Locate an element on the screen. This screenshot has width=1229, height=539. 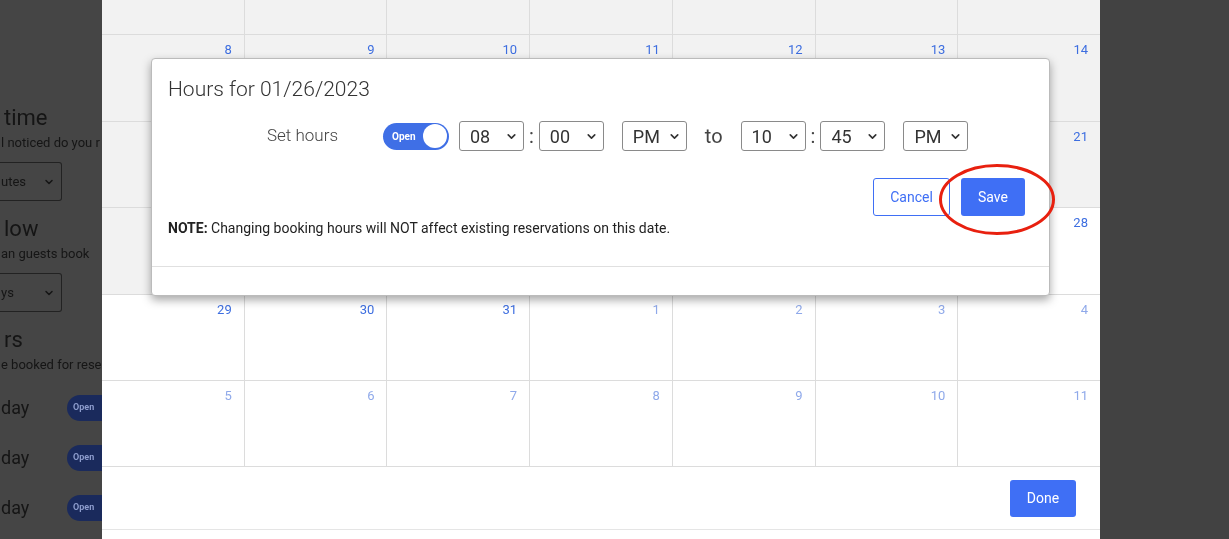
to-label: to is located at coordinates (713, 136).